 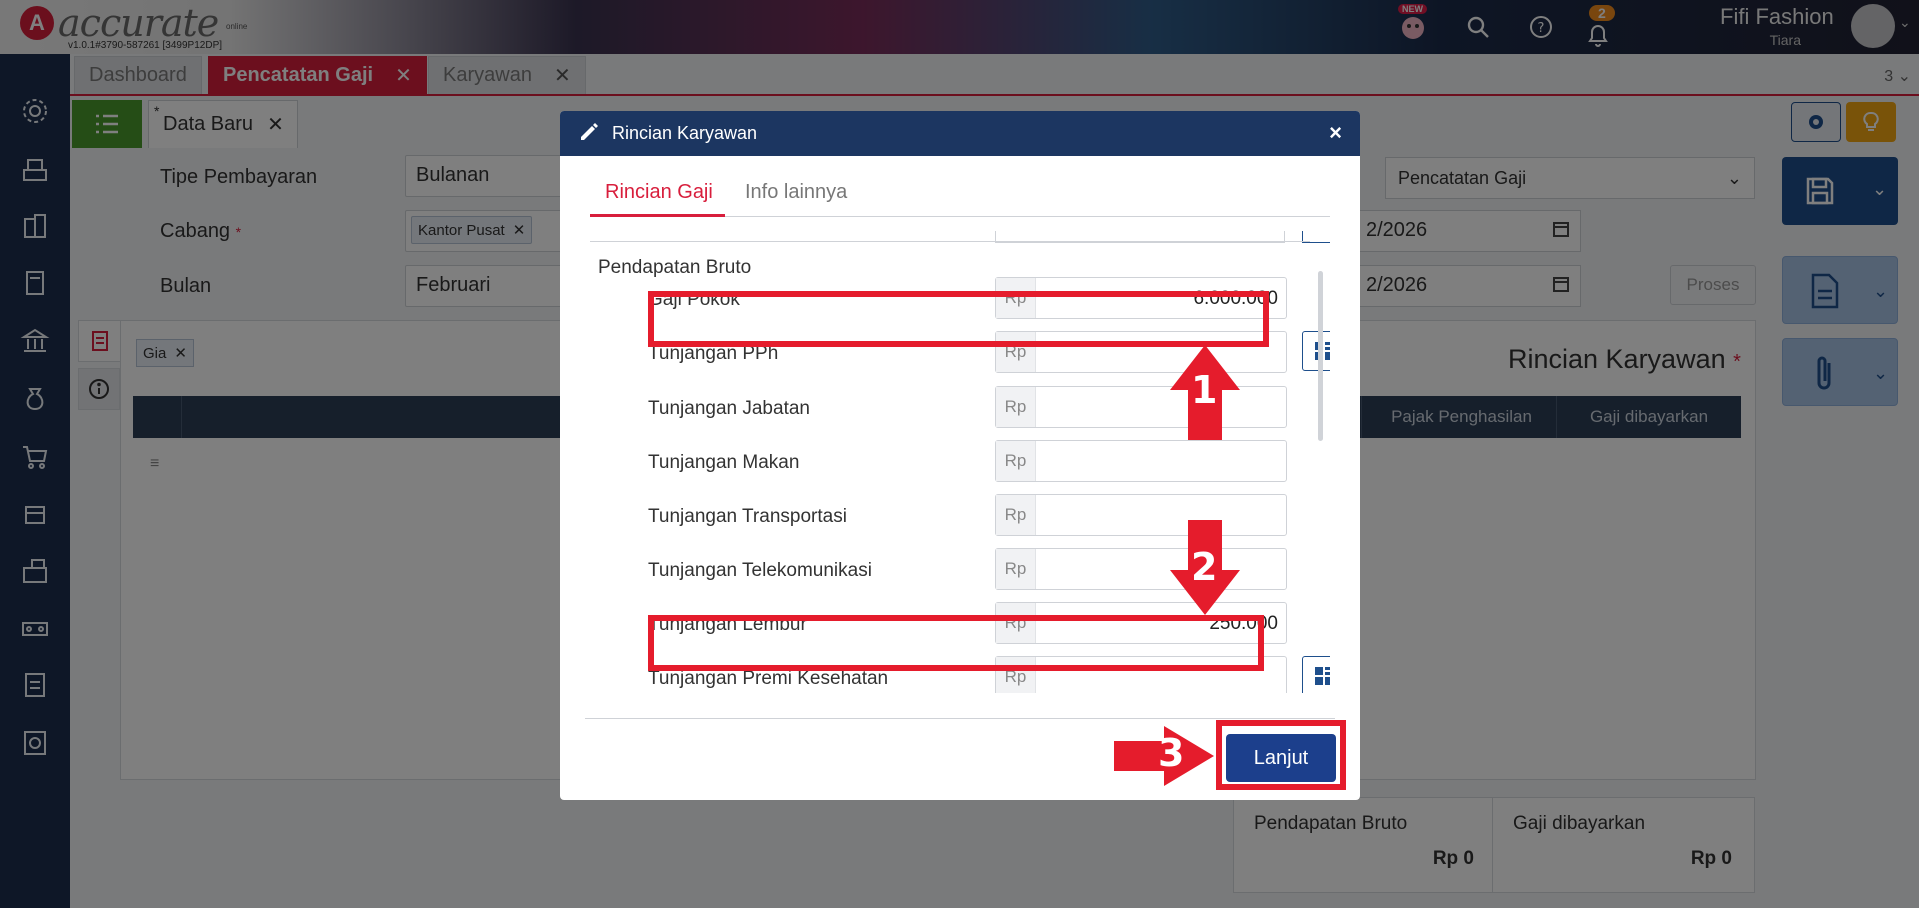 What do you see at coordinates (1320, 356) in the screenshot?
I see `scrollbar` at bounding box center [1320, 356].